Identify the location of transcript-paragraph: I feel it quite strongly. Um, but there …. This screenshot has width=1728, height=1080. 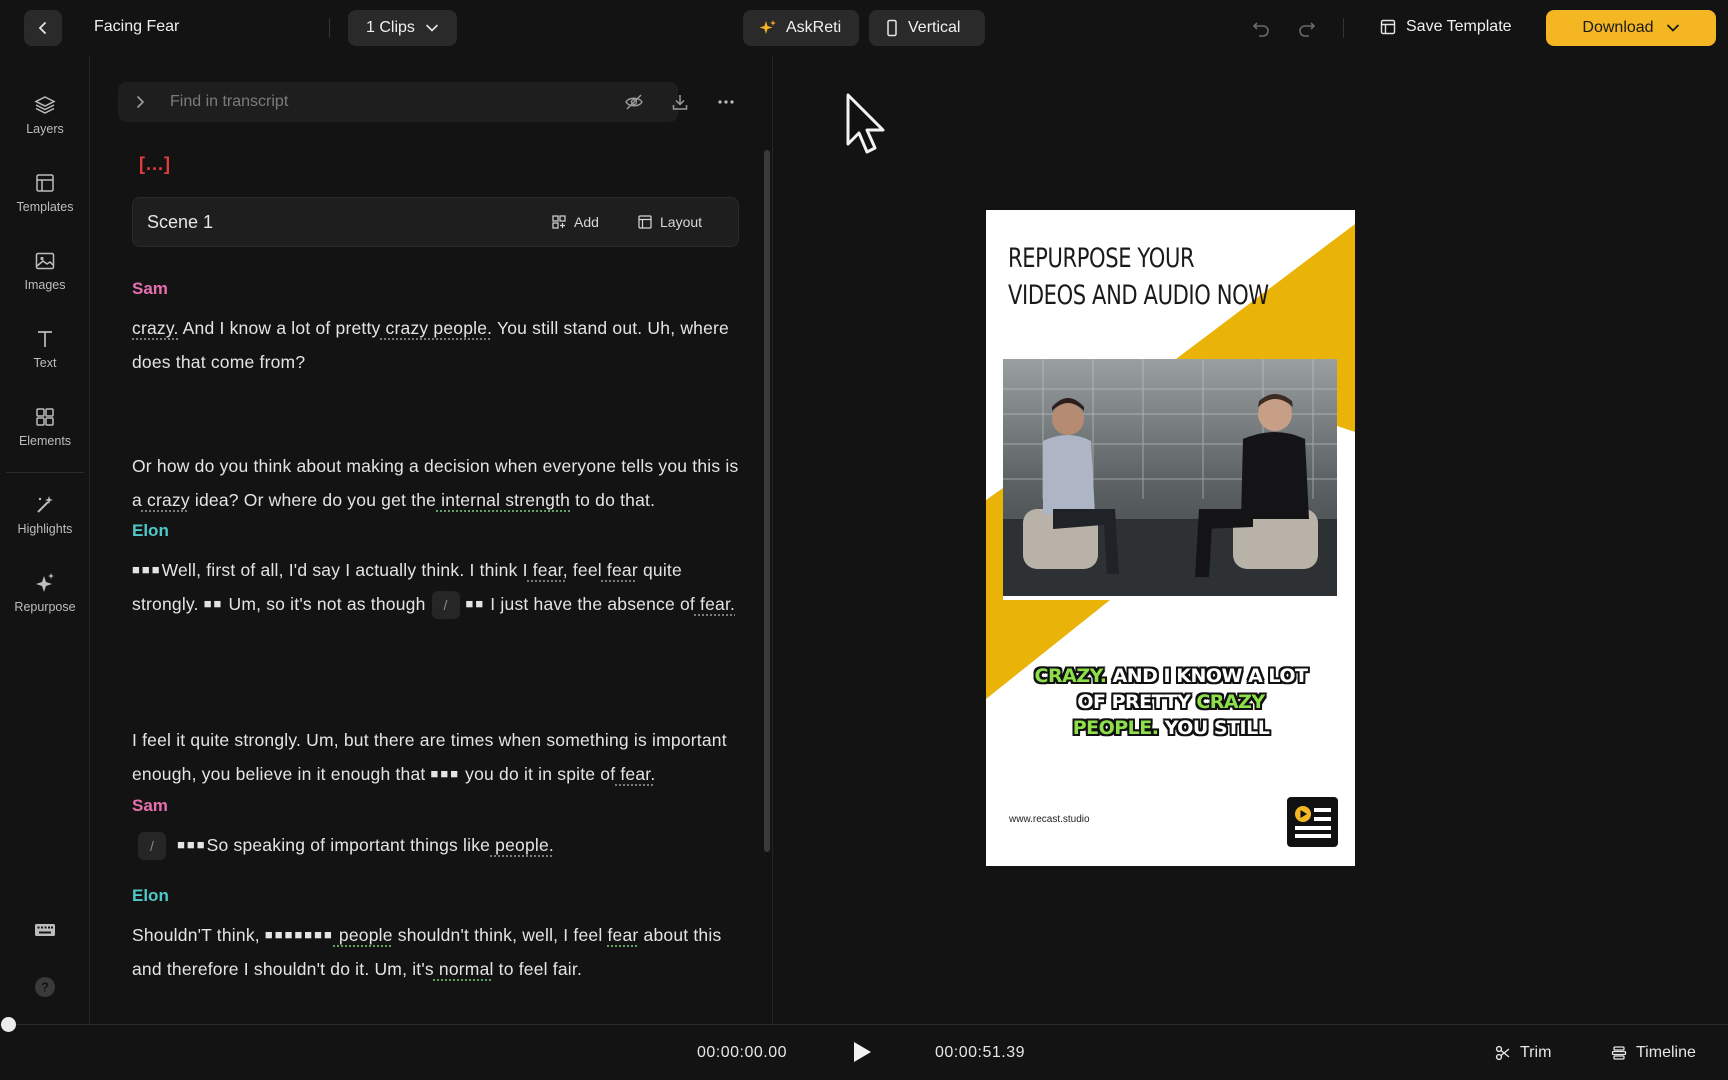
(437, 757).